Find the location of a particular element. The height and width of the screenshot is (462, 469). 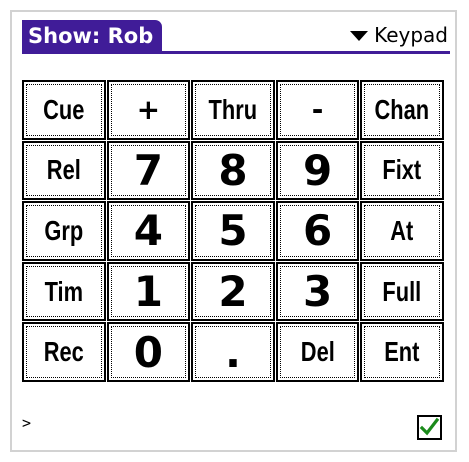

view-selector-label: Keypad is located at coordinates (411, 35).